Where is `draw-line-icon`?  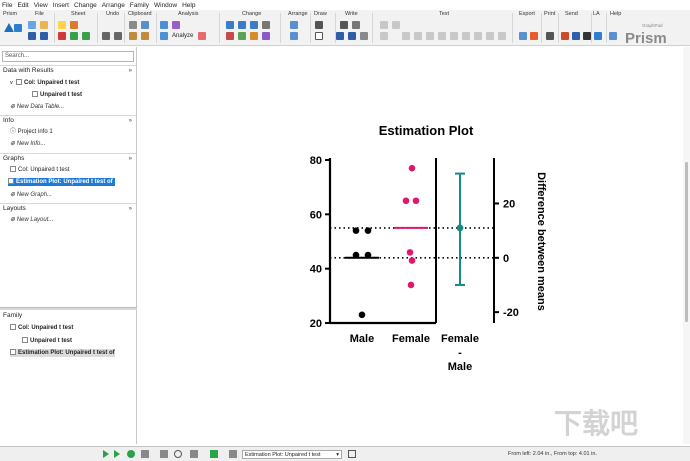
draw-line-icon is located at coordinates (319, 25).